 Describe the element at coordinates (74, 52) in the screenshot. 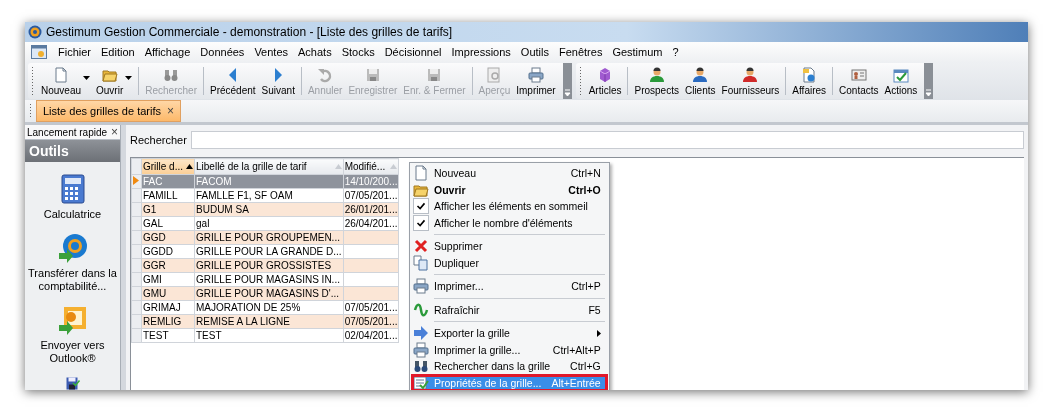

I see `menu-item: Fichier` at that location.